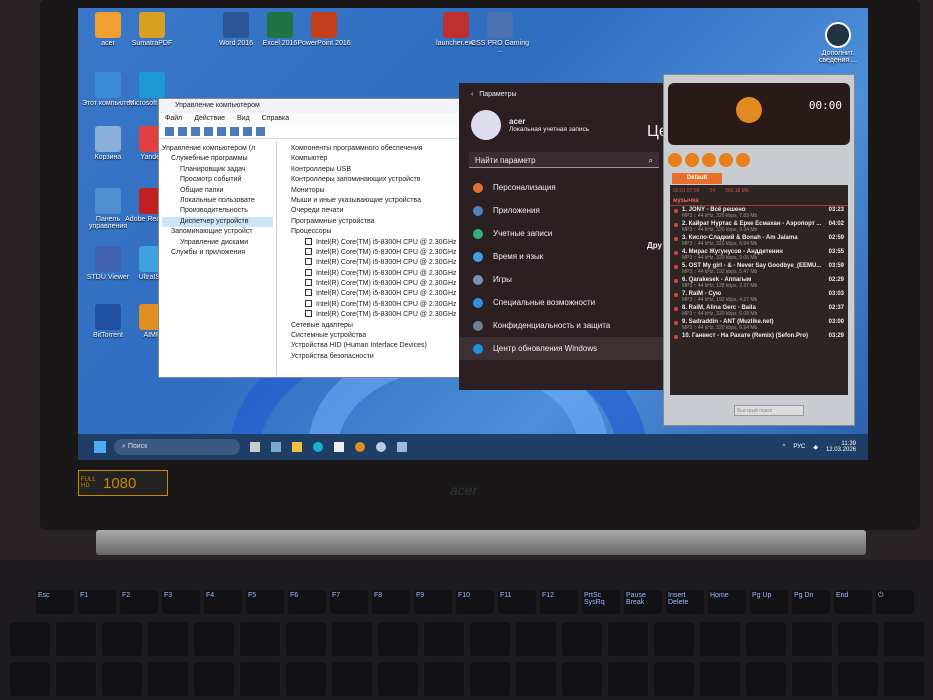  I want to click on key: ⏻, so click(895, 602).